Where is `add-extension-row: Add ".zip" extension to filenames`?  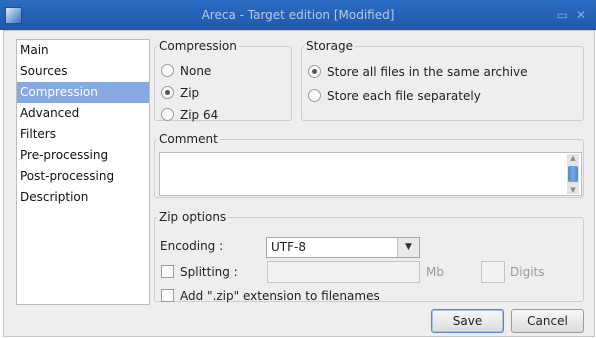 add-extension-row: Add ".zip" extension to filenames is located at coordinates (270, 296).